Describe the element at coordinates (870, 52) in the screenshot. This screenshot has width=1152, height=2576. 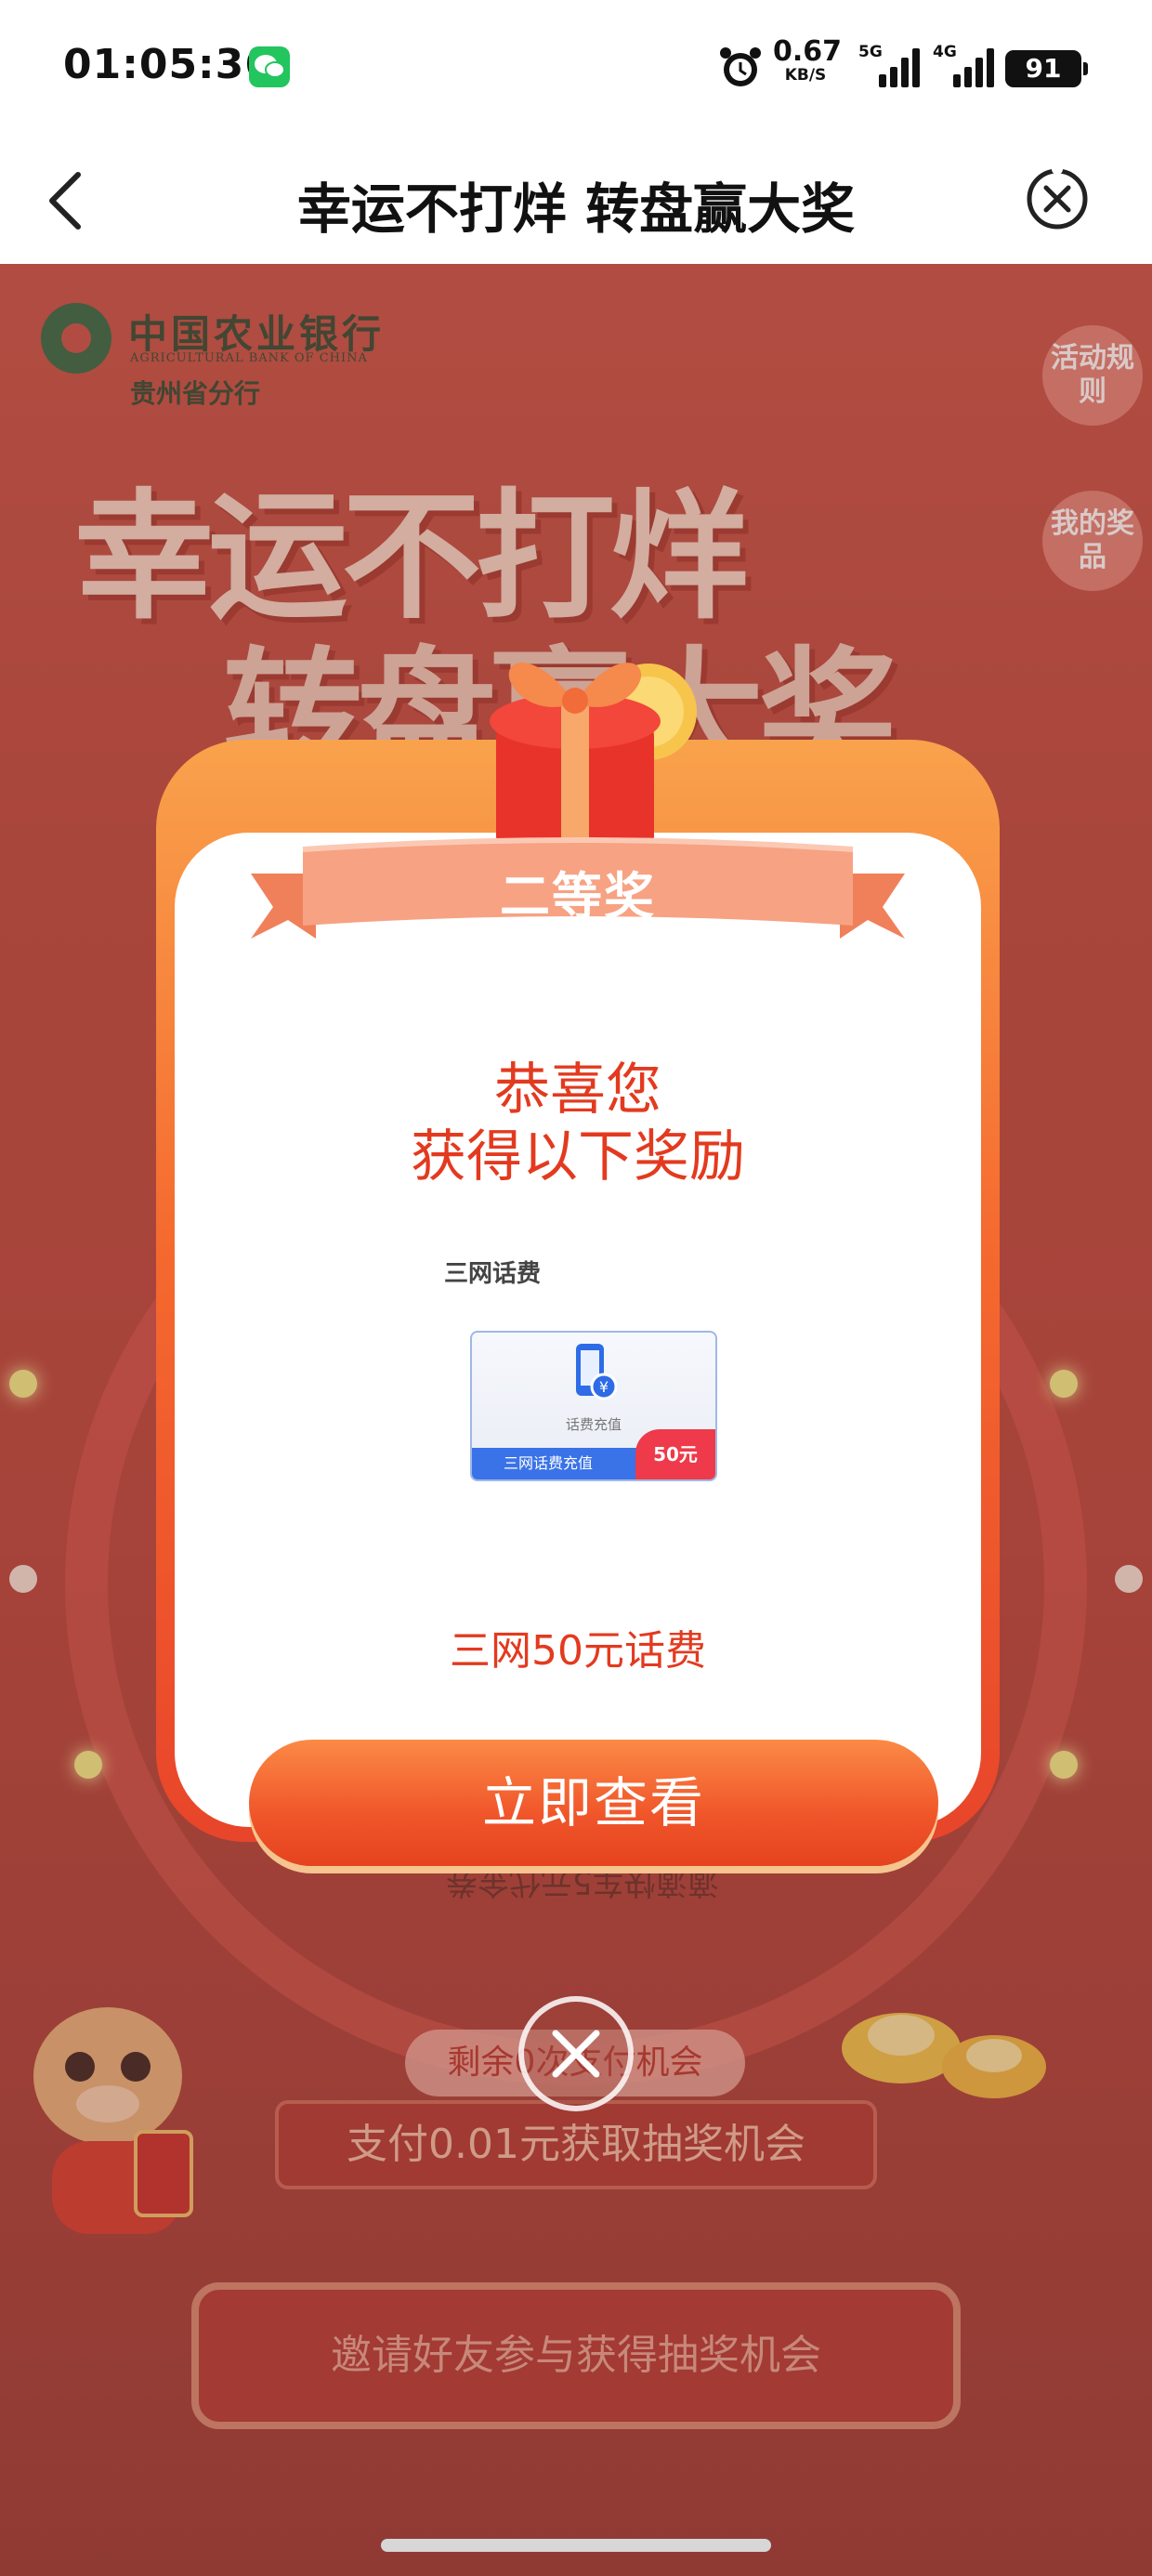
I see `signal-5g-label: 5G` at that location.